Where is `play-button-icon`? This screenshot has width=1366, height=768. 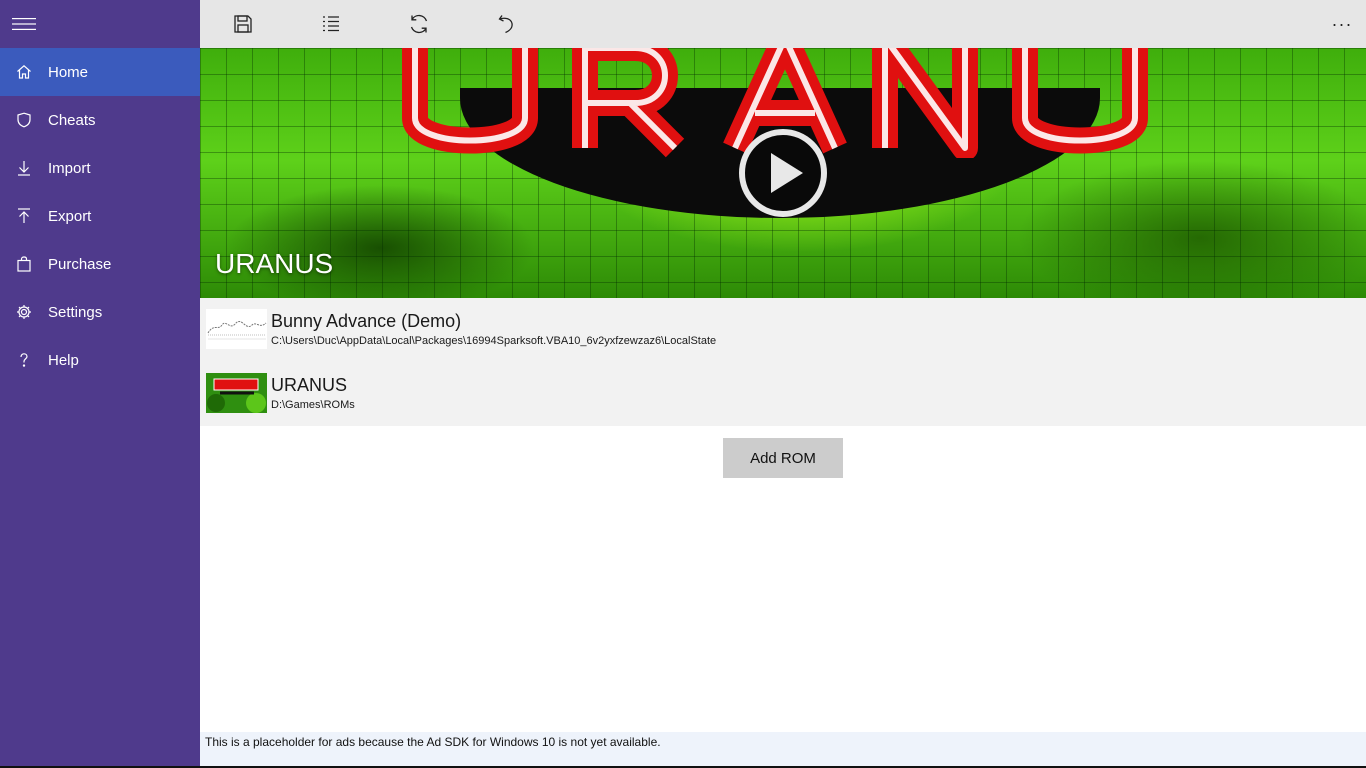
play-button-icon is located at coordinates (783, 173).